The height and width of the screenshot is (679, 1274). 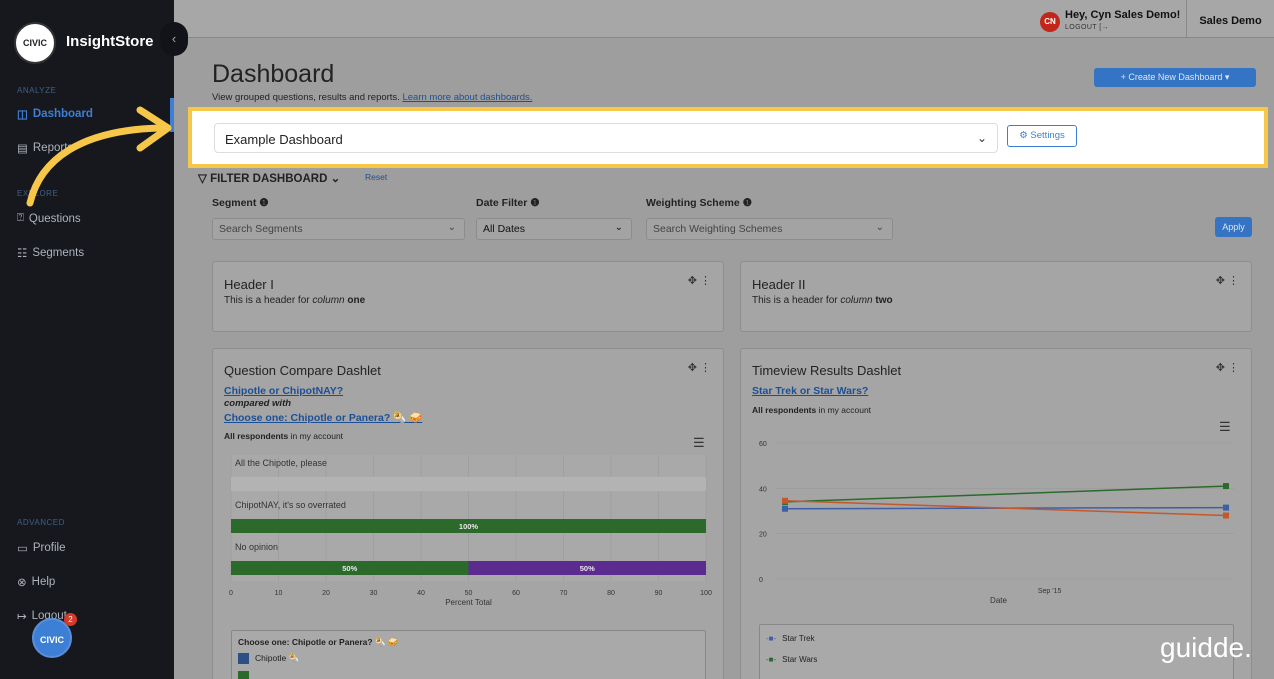 What do you see at coordinates (338, 229) in the screenshot?
I see `segment-select: Search Segments ⌄` at bounding box center [338, 229].